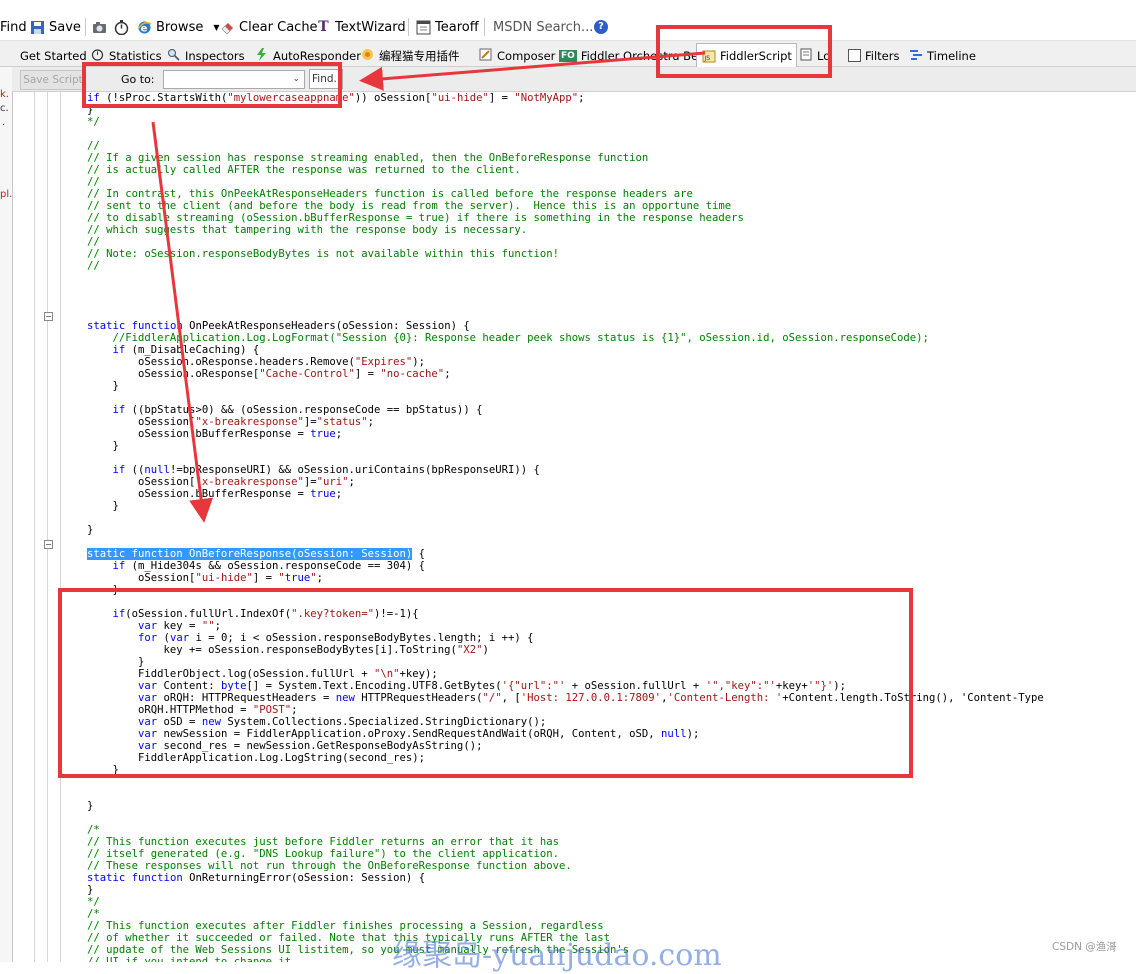 The image size is (1136, 974). I want to click on csdn-credit: CSDN @渔滒, so click(1084, 947).